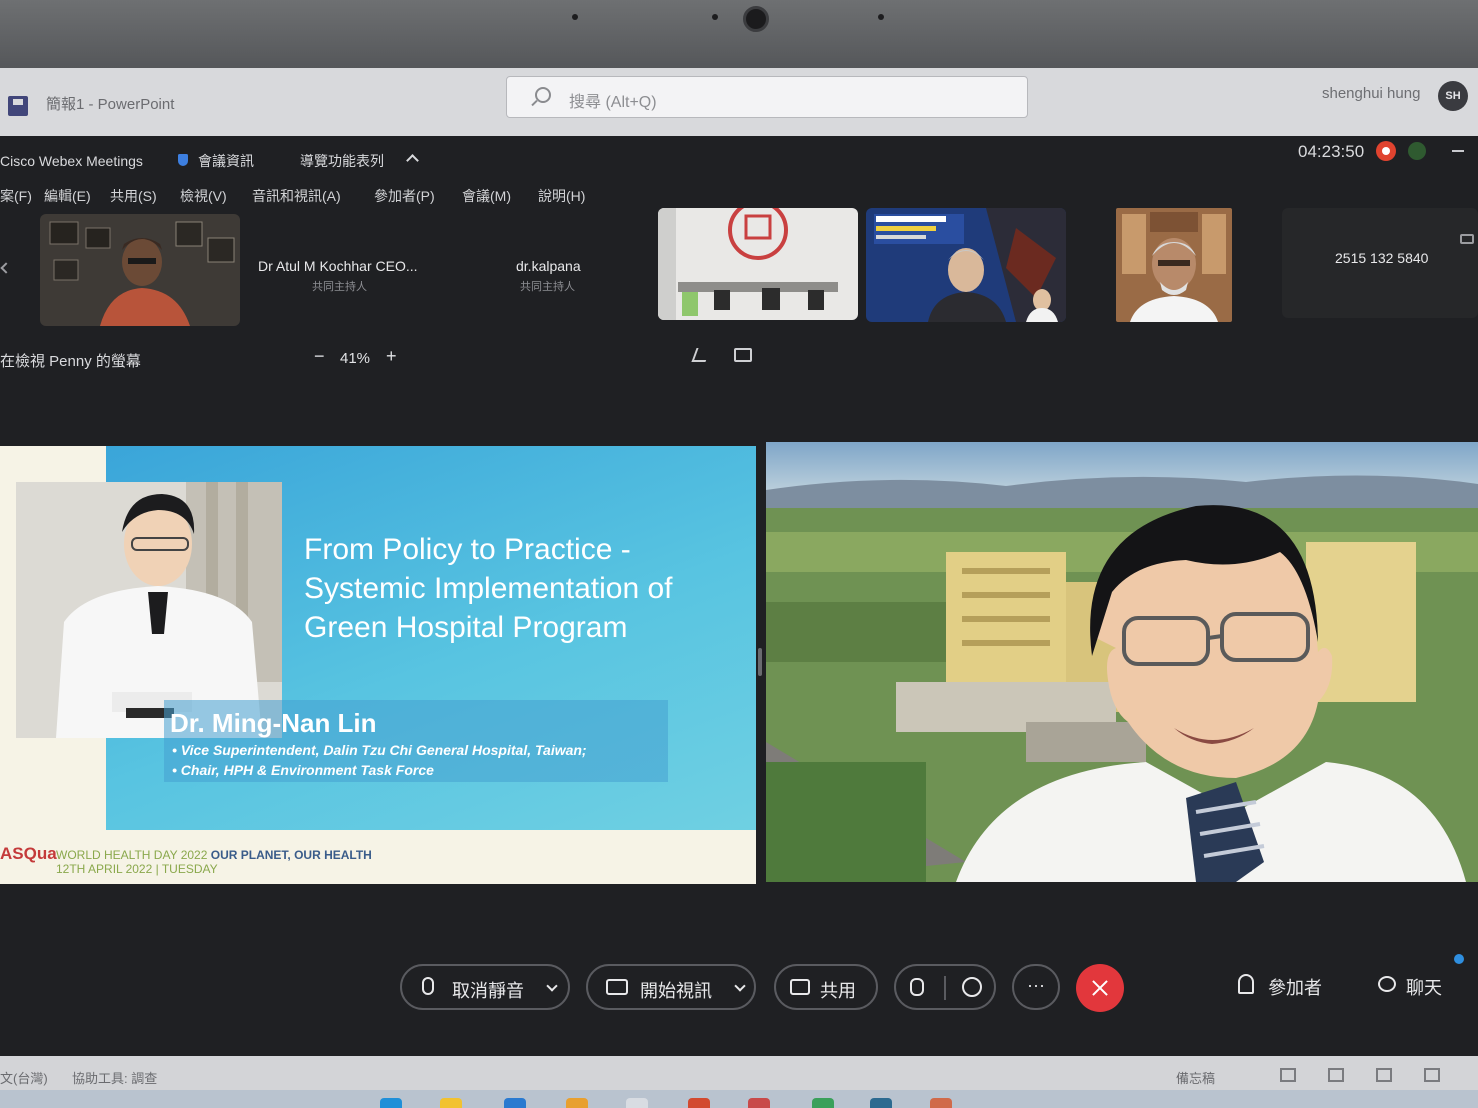 Image resolution: width=1478 pixels, height=1108 pixels. What do you see at coordinates (739, 34) in the screenshot?
I see `laptop-bezel` at bounding box center [739, 34].